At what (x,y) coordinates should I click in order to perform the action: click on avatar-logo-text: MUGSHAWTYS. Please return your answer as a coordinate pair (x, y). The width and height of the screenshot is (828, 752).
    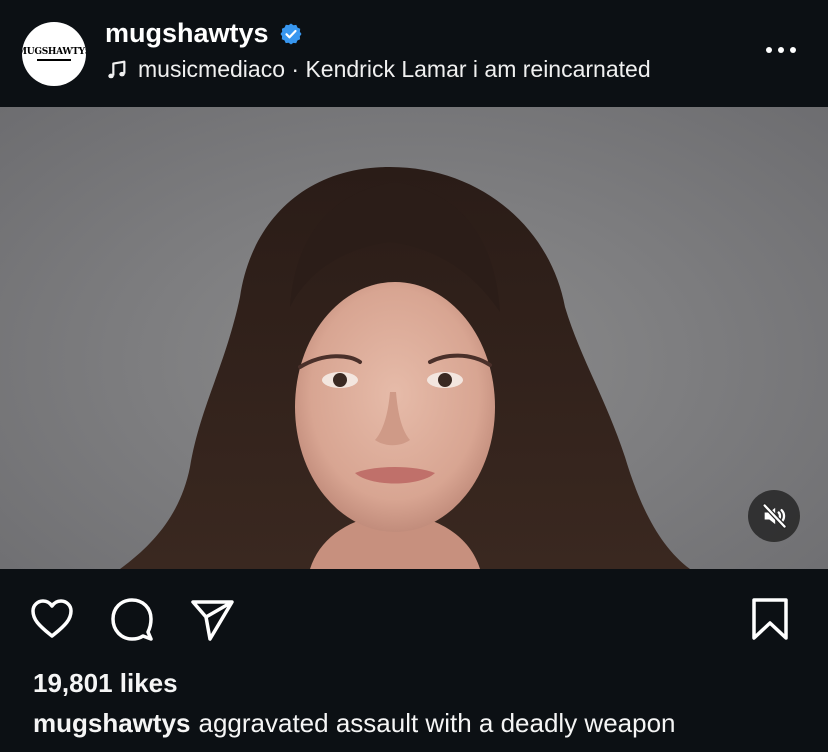
    Looking at the image, I should click on (54, 54).